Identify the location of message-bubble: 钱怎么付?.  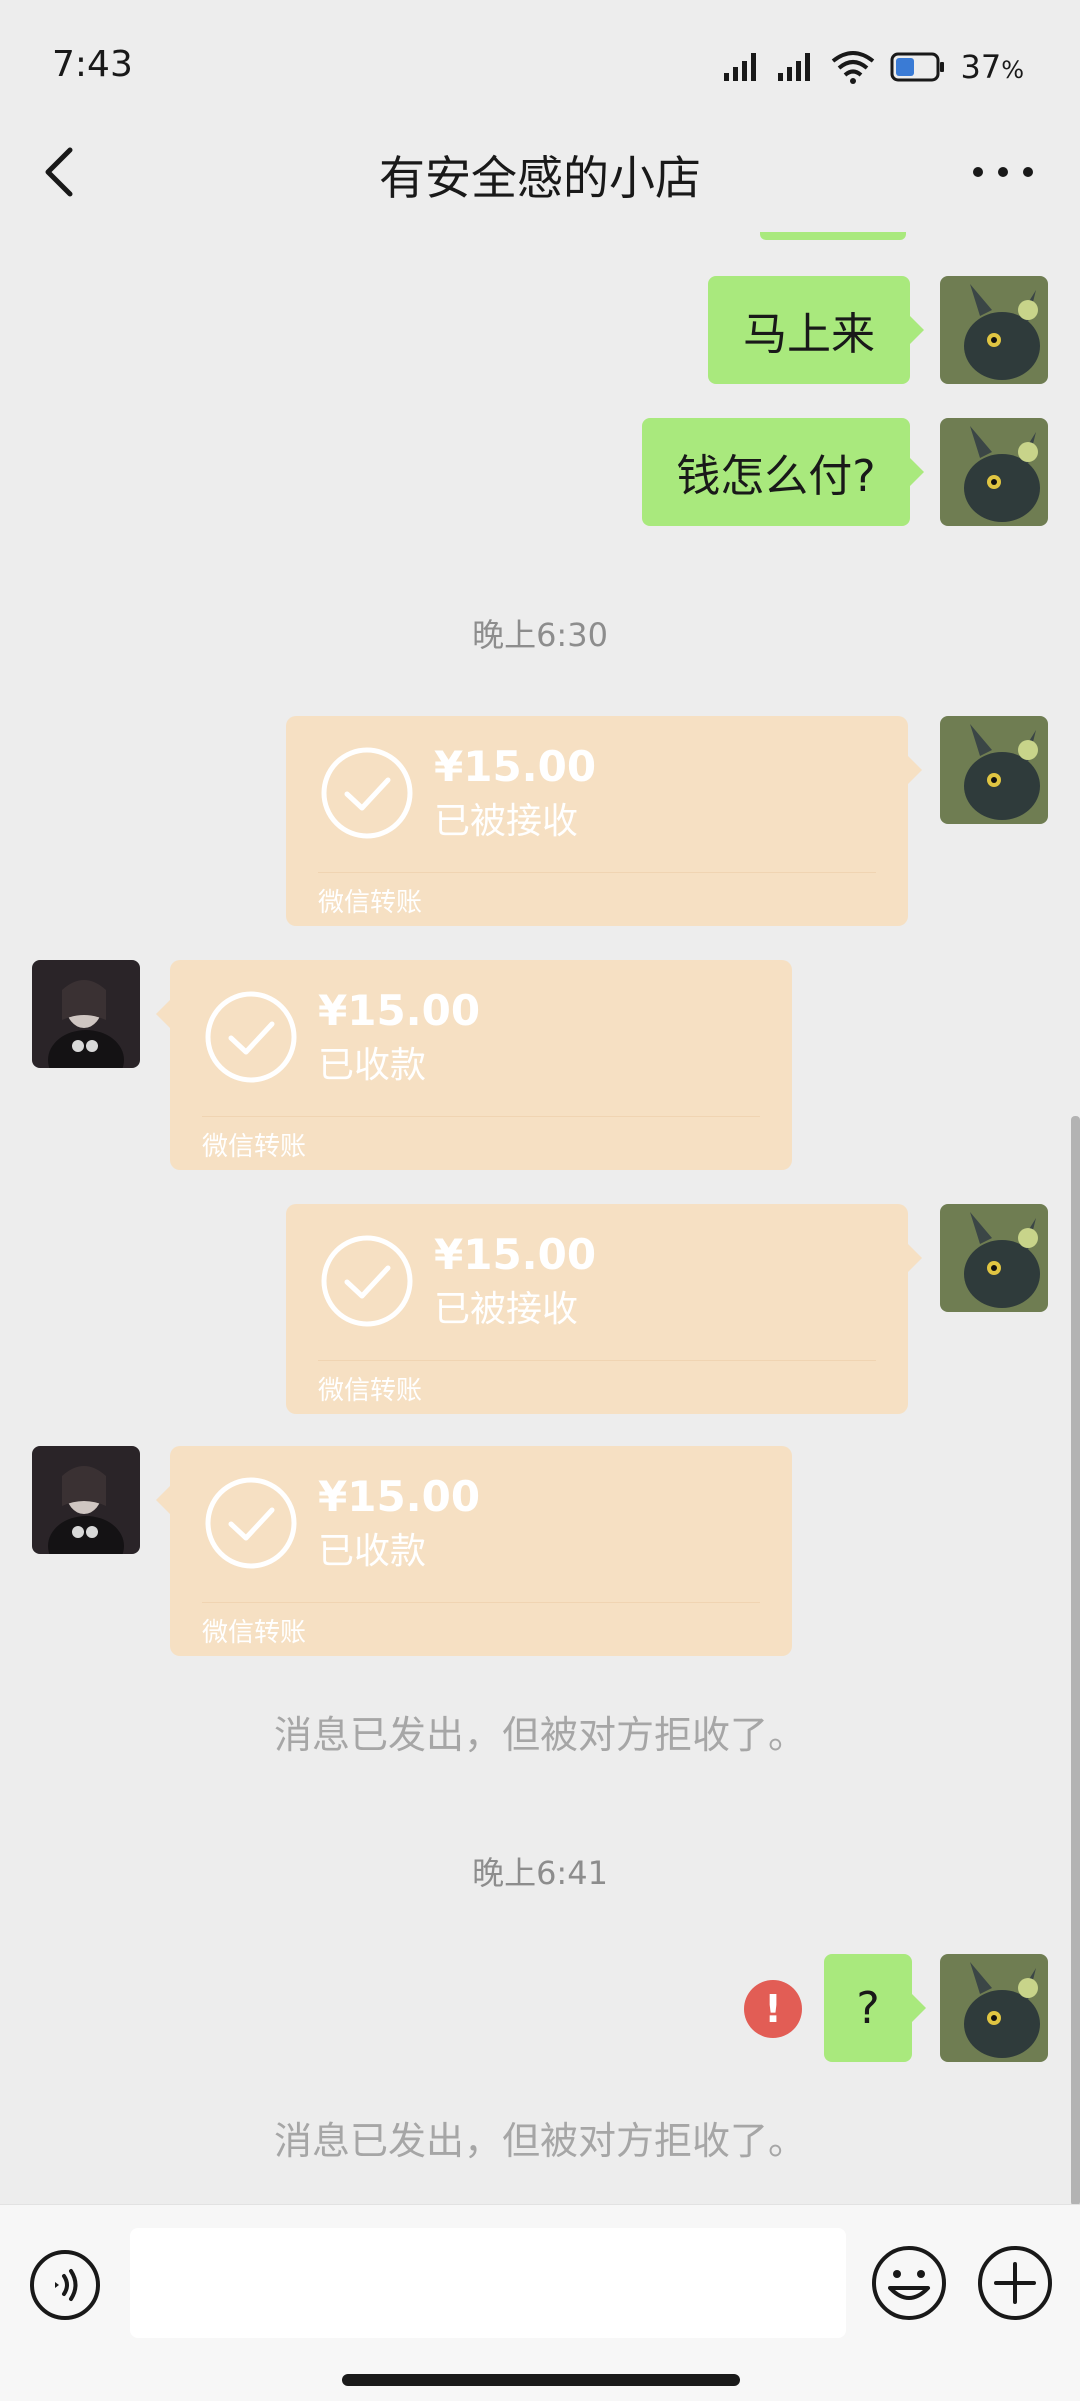
(776, 472).